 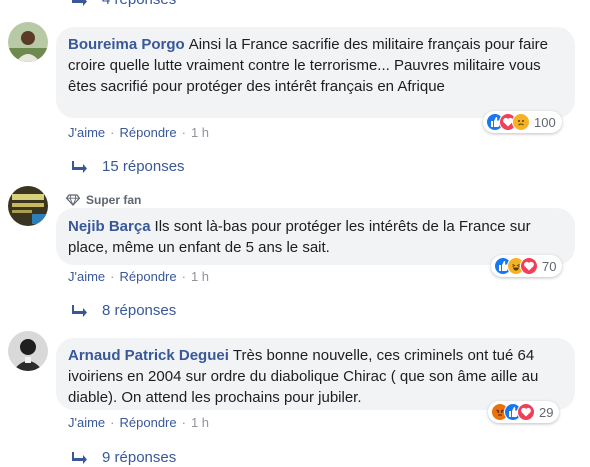 I want to click on view-replies-link: 8 réponses, so click(x=124, y=310).